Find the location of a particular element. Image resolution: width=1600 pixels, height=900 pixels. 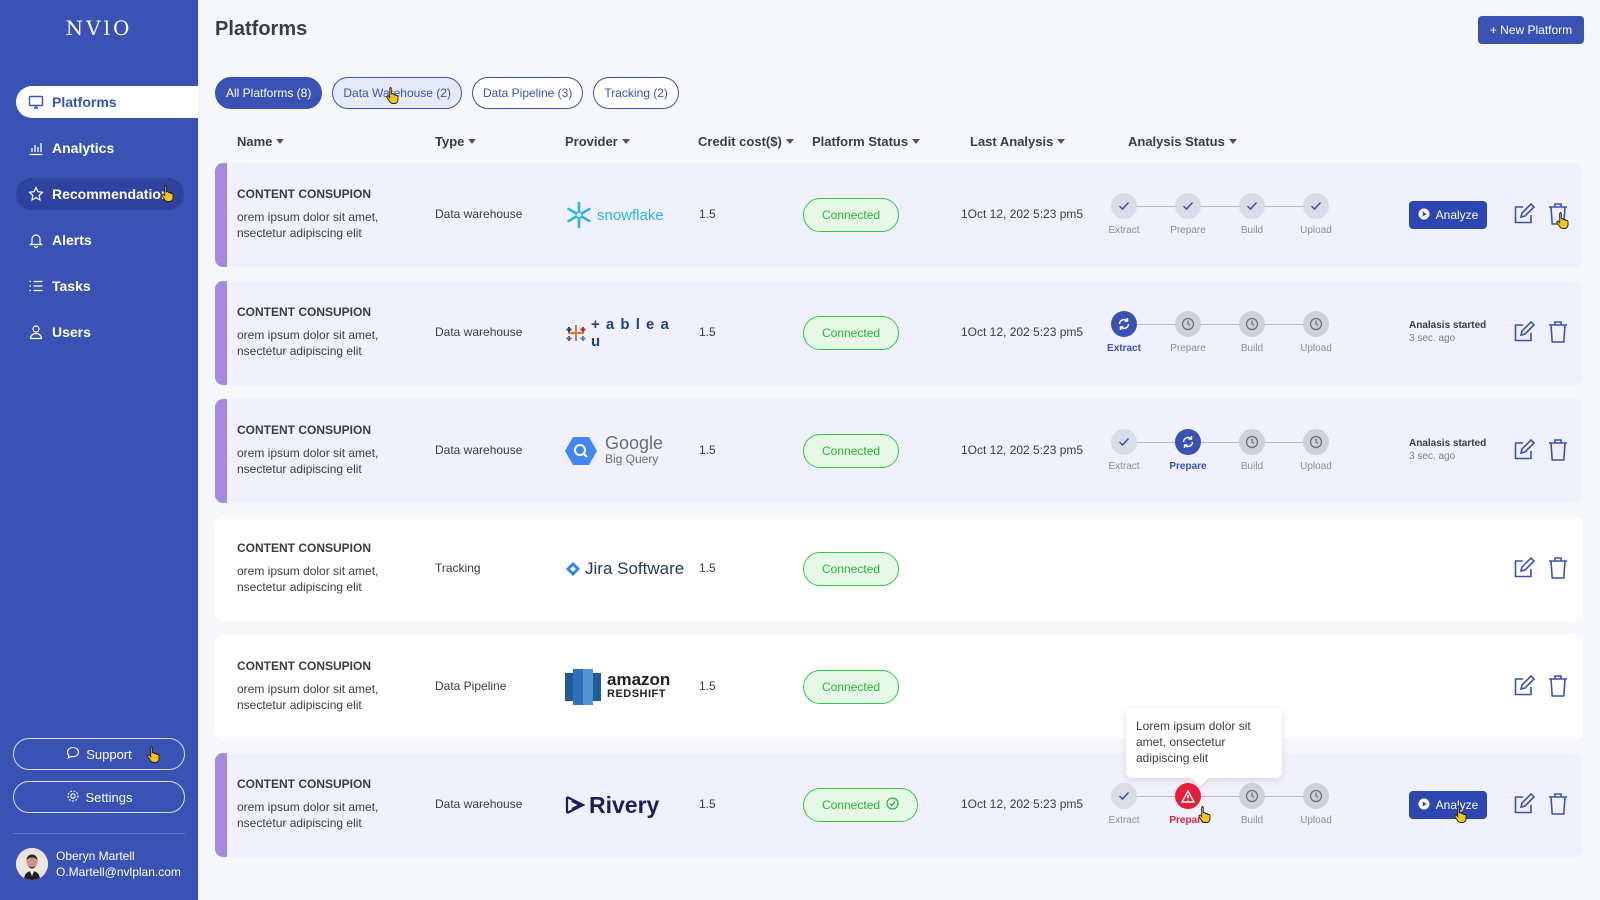

row-accent-bar is located at coordinates (221, 451).